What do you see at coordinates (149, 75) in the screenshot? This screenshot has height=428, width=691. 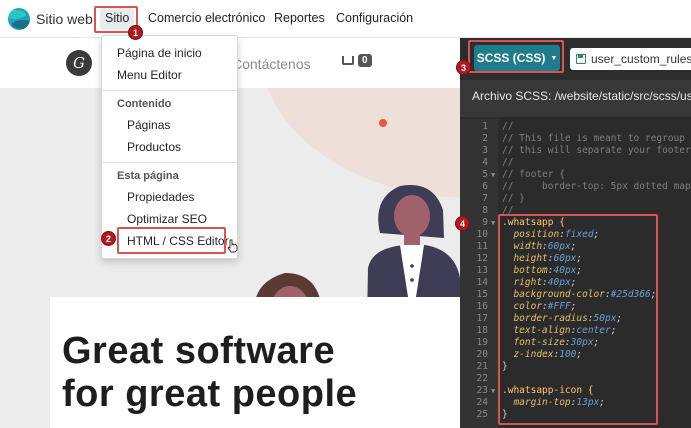 I see `menu-item-menu-editor: Menu Editor` at bounding box center [149, 75].